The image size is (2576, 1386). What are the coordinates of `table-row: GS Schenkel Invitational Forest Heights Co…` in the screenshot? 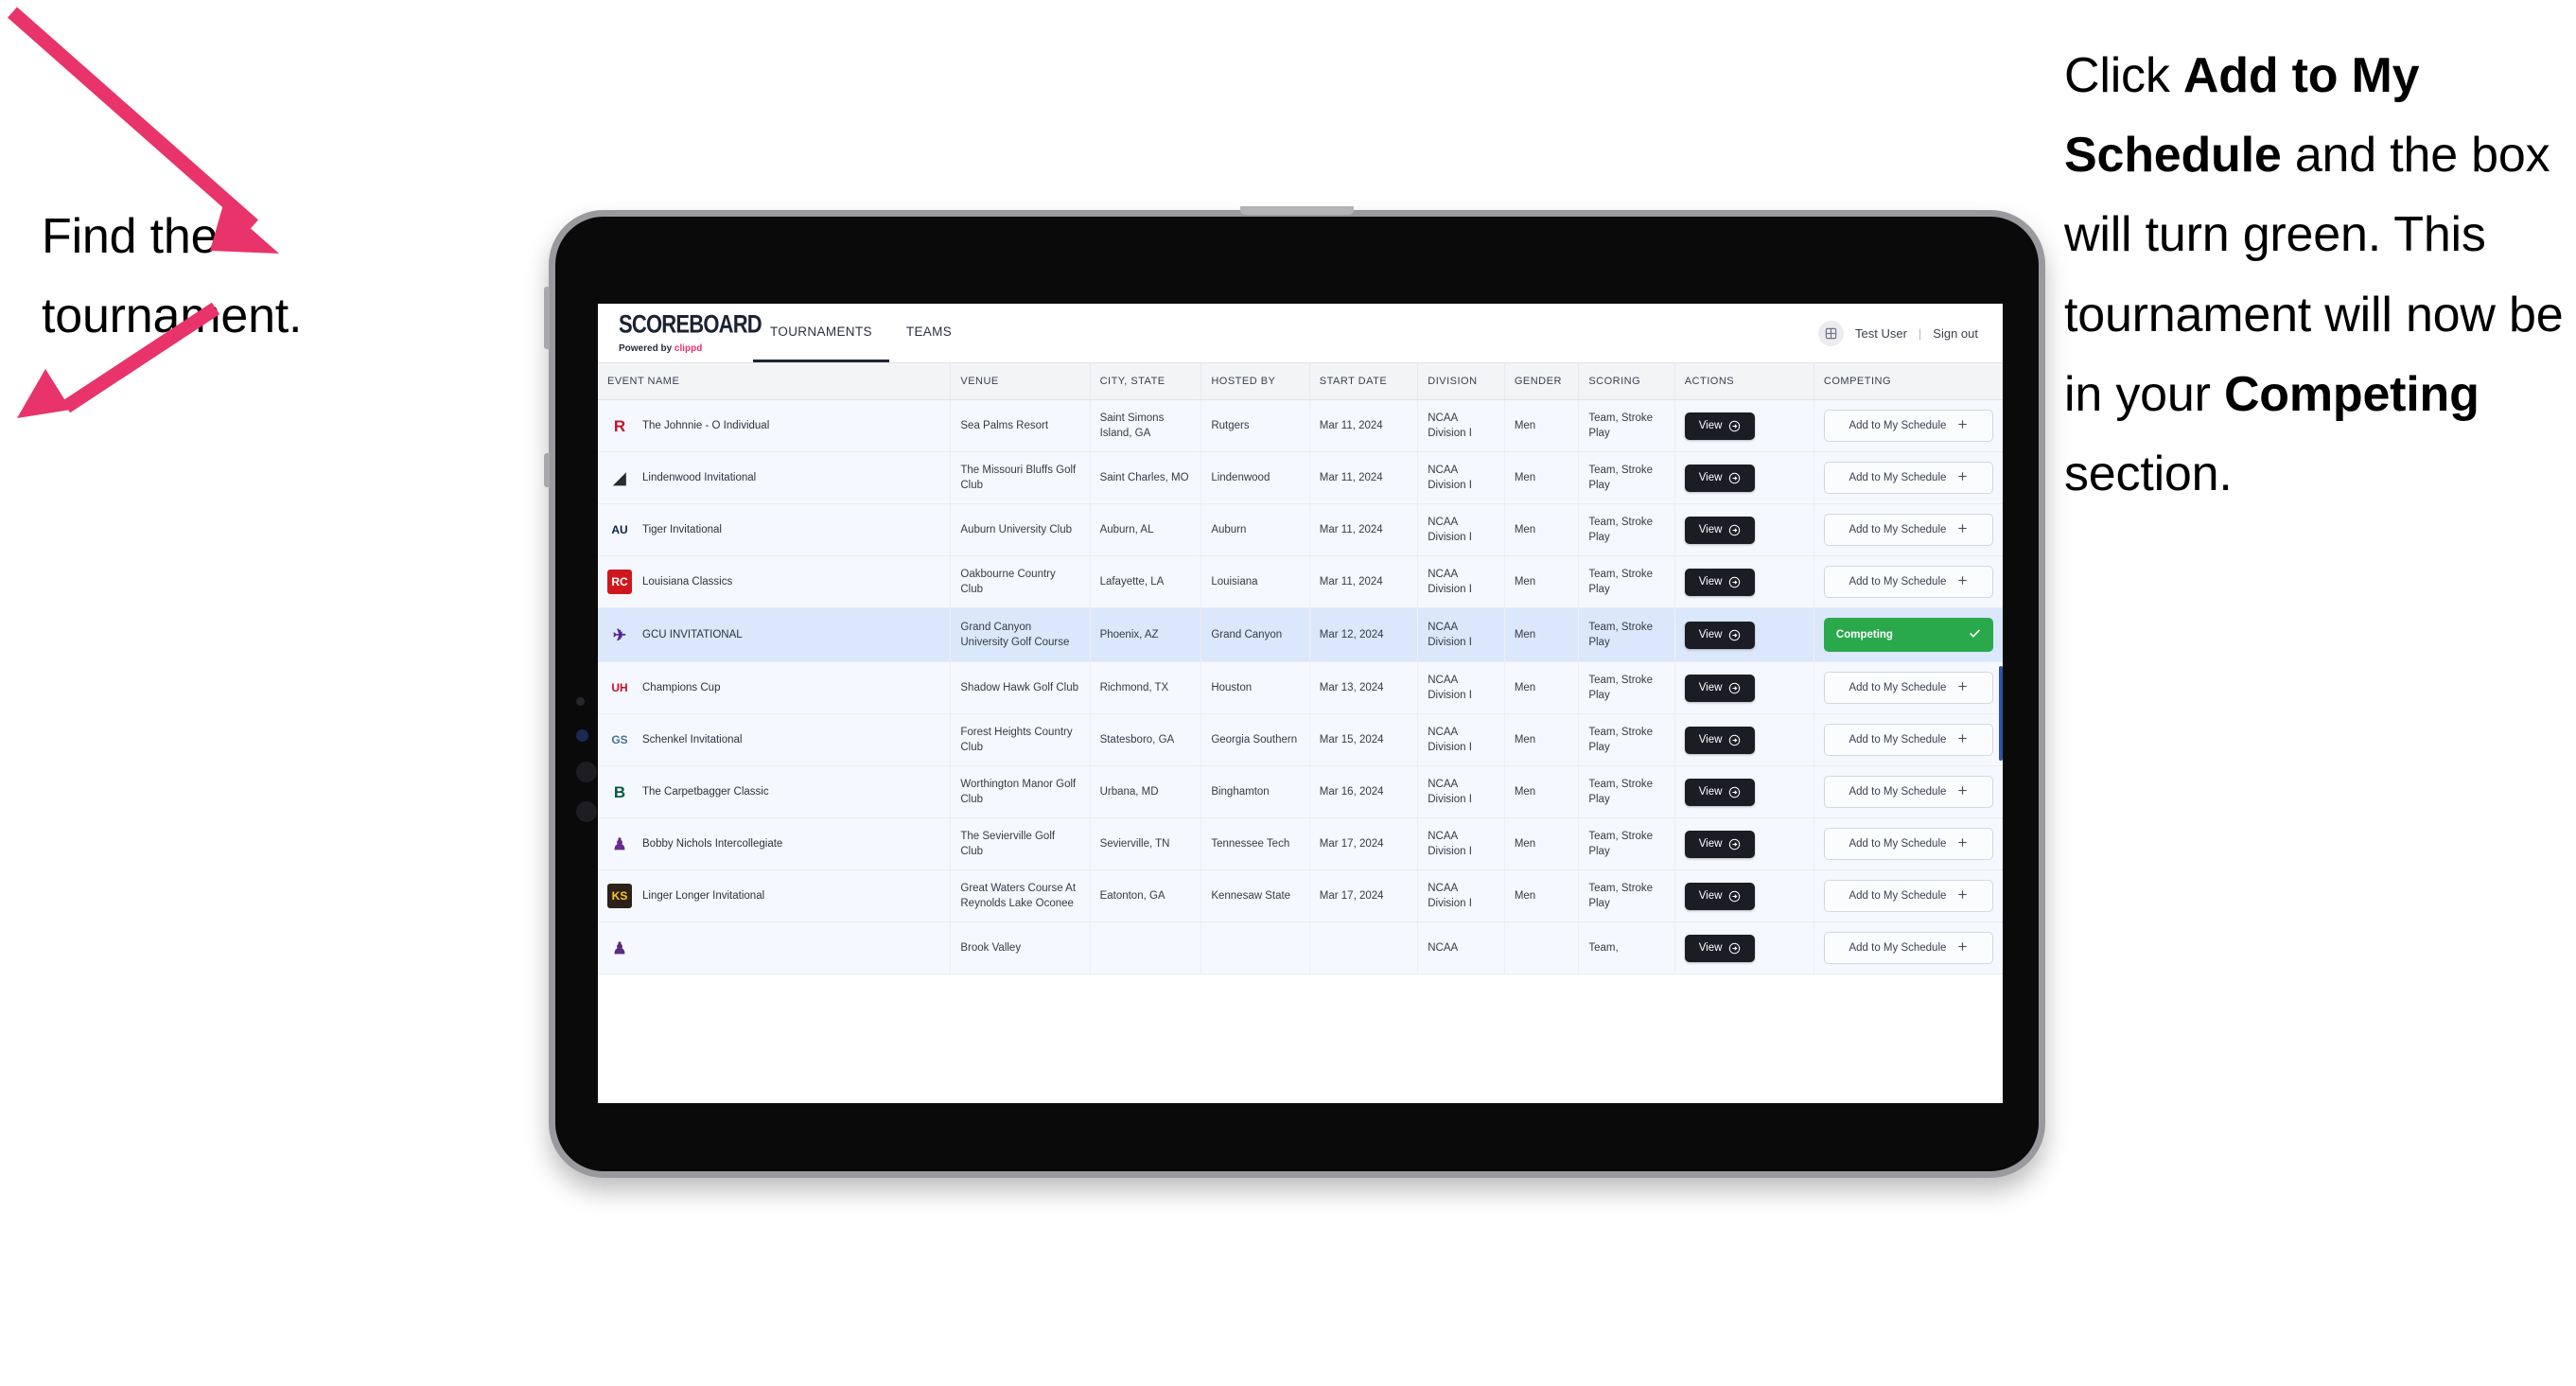 It's located at (1301, 739).